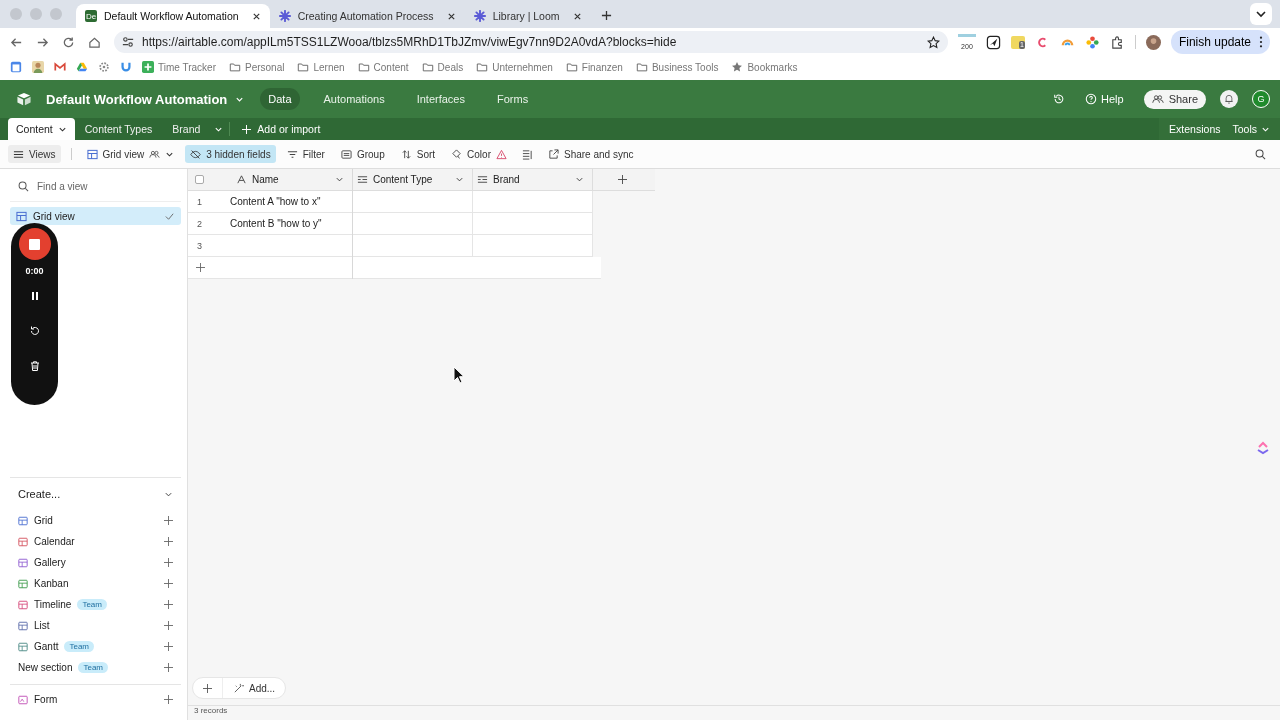 Image resolution: width=1280 pixels, height=720 pixels. What do you see at coordinates (95, 625) in the screenshot?
I see `create-view-item: List` at bounding box center [95, 625].